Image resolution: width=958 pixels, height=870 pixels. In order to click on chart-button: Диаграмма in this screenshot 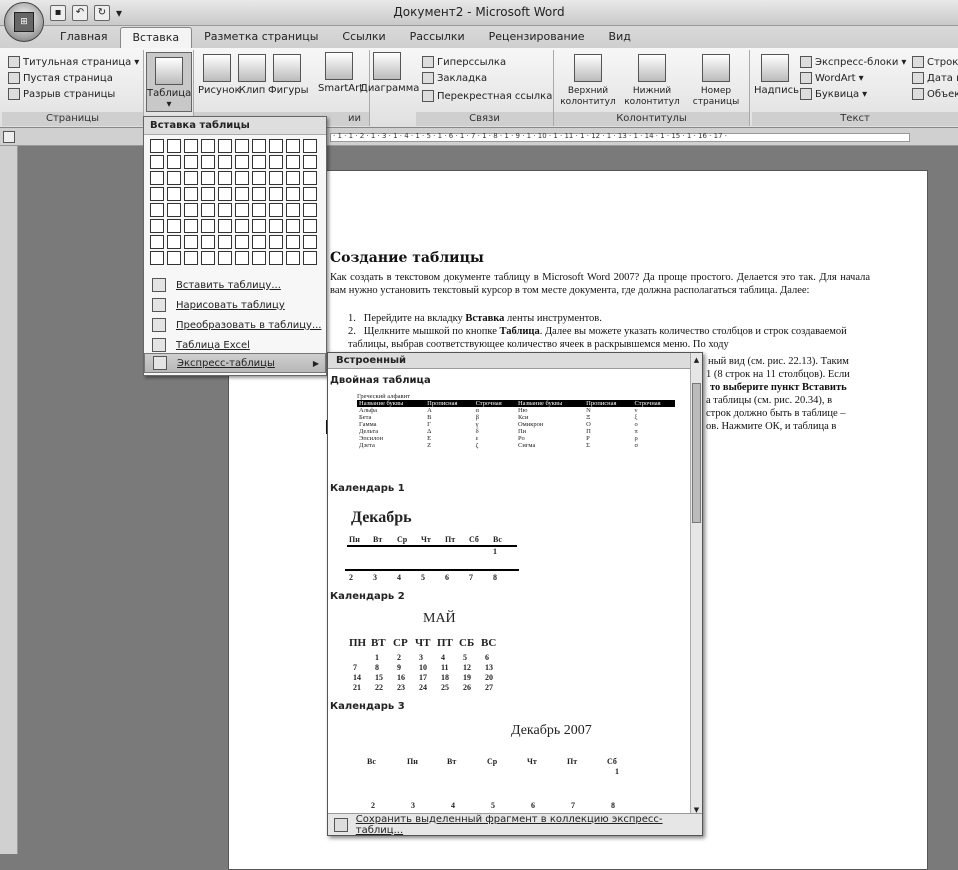, I will do `click(389, 73)`.